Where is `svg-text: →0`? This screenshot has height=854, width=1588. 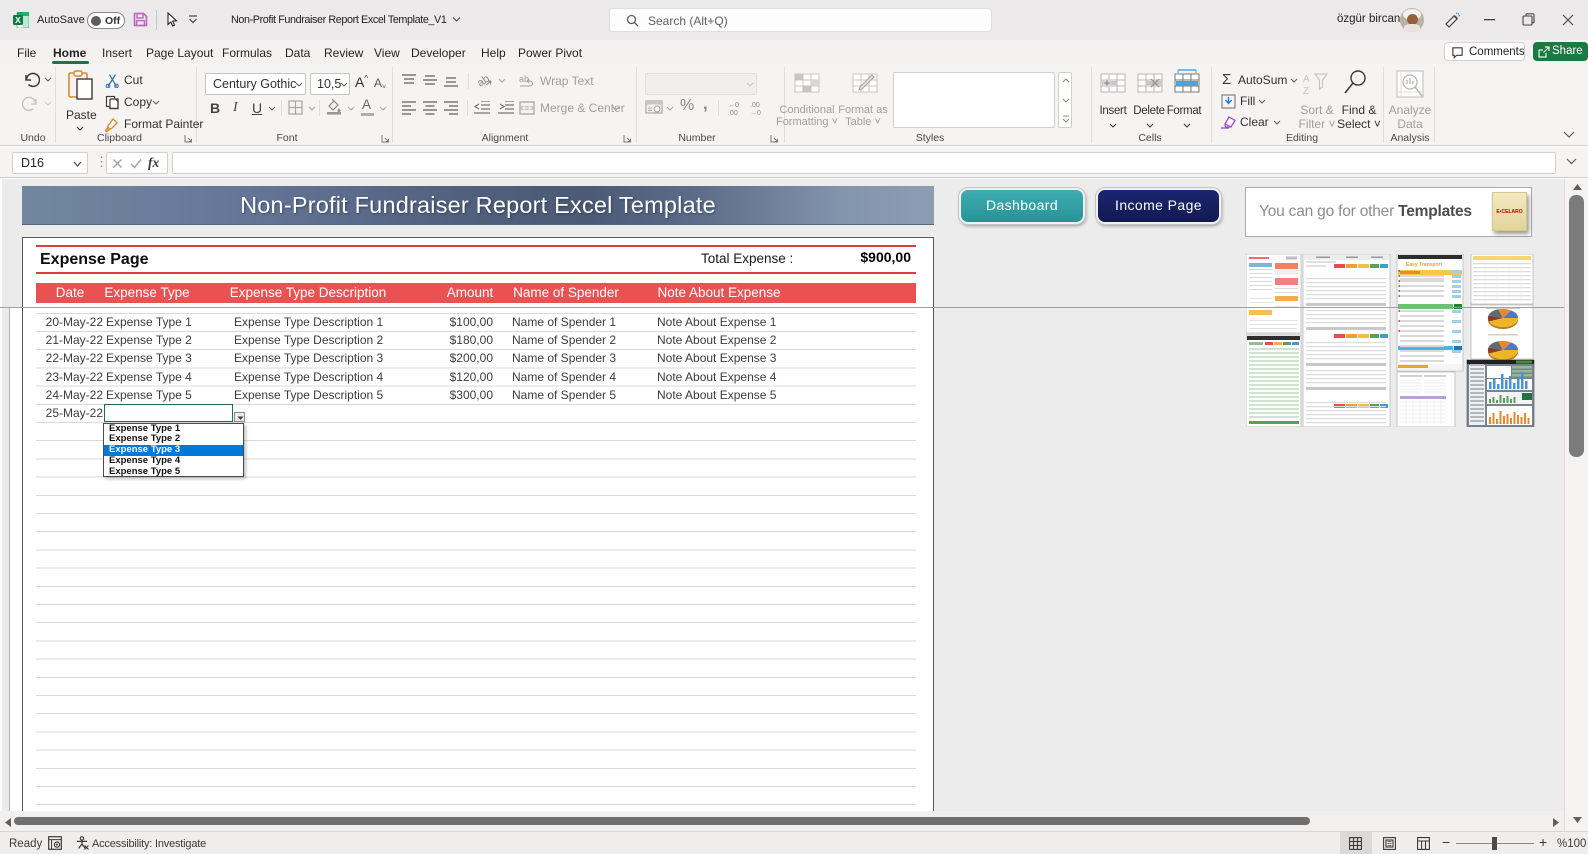
svg-text: →0 is located at coordinates (755, 113).